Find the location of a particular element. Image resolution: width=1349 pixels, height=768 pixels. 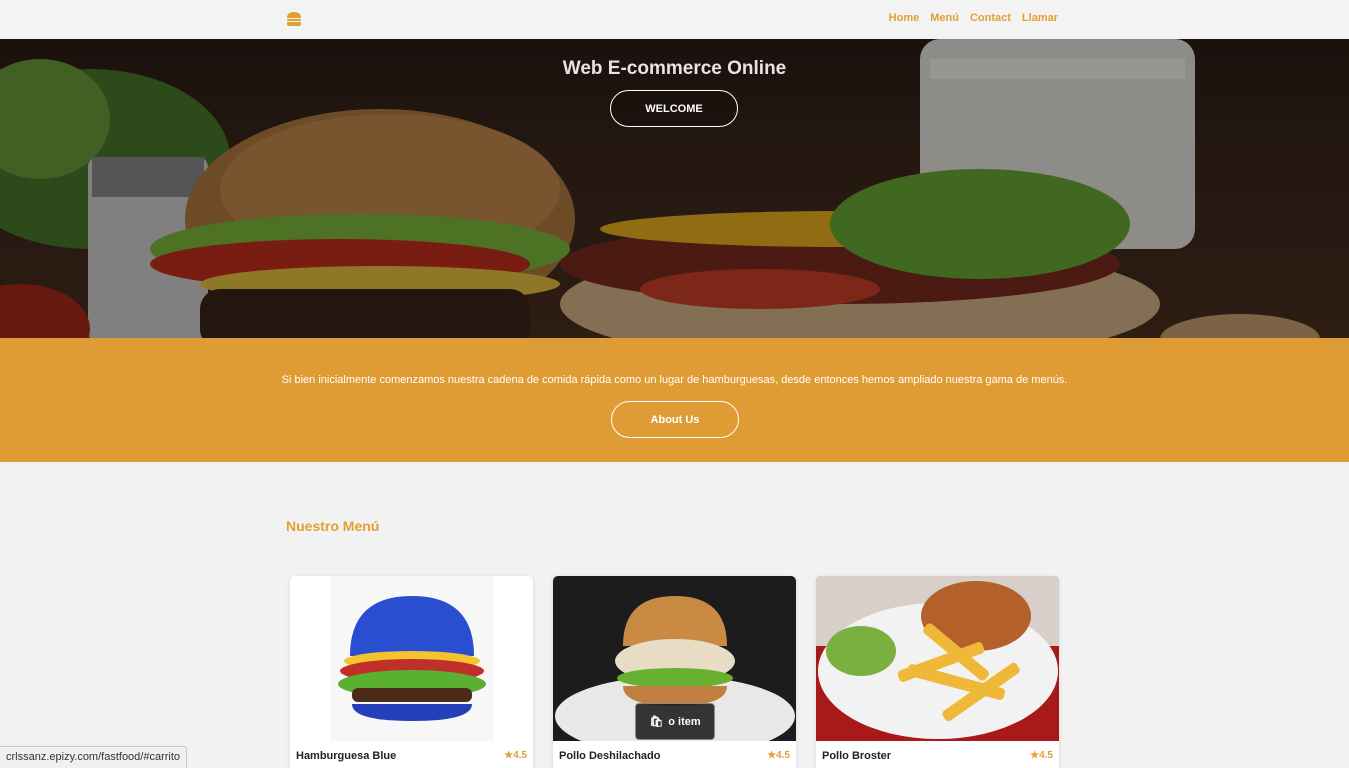

nav-contact-link: Contact is located at coordinates (990, 18).